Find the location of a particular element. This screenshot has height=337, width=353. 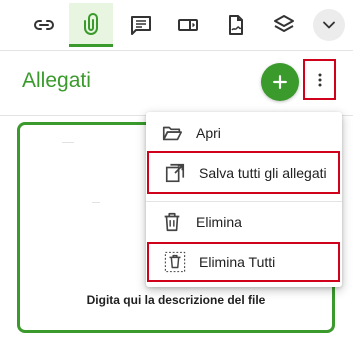

link-icon is located at coordinates (44, 25).